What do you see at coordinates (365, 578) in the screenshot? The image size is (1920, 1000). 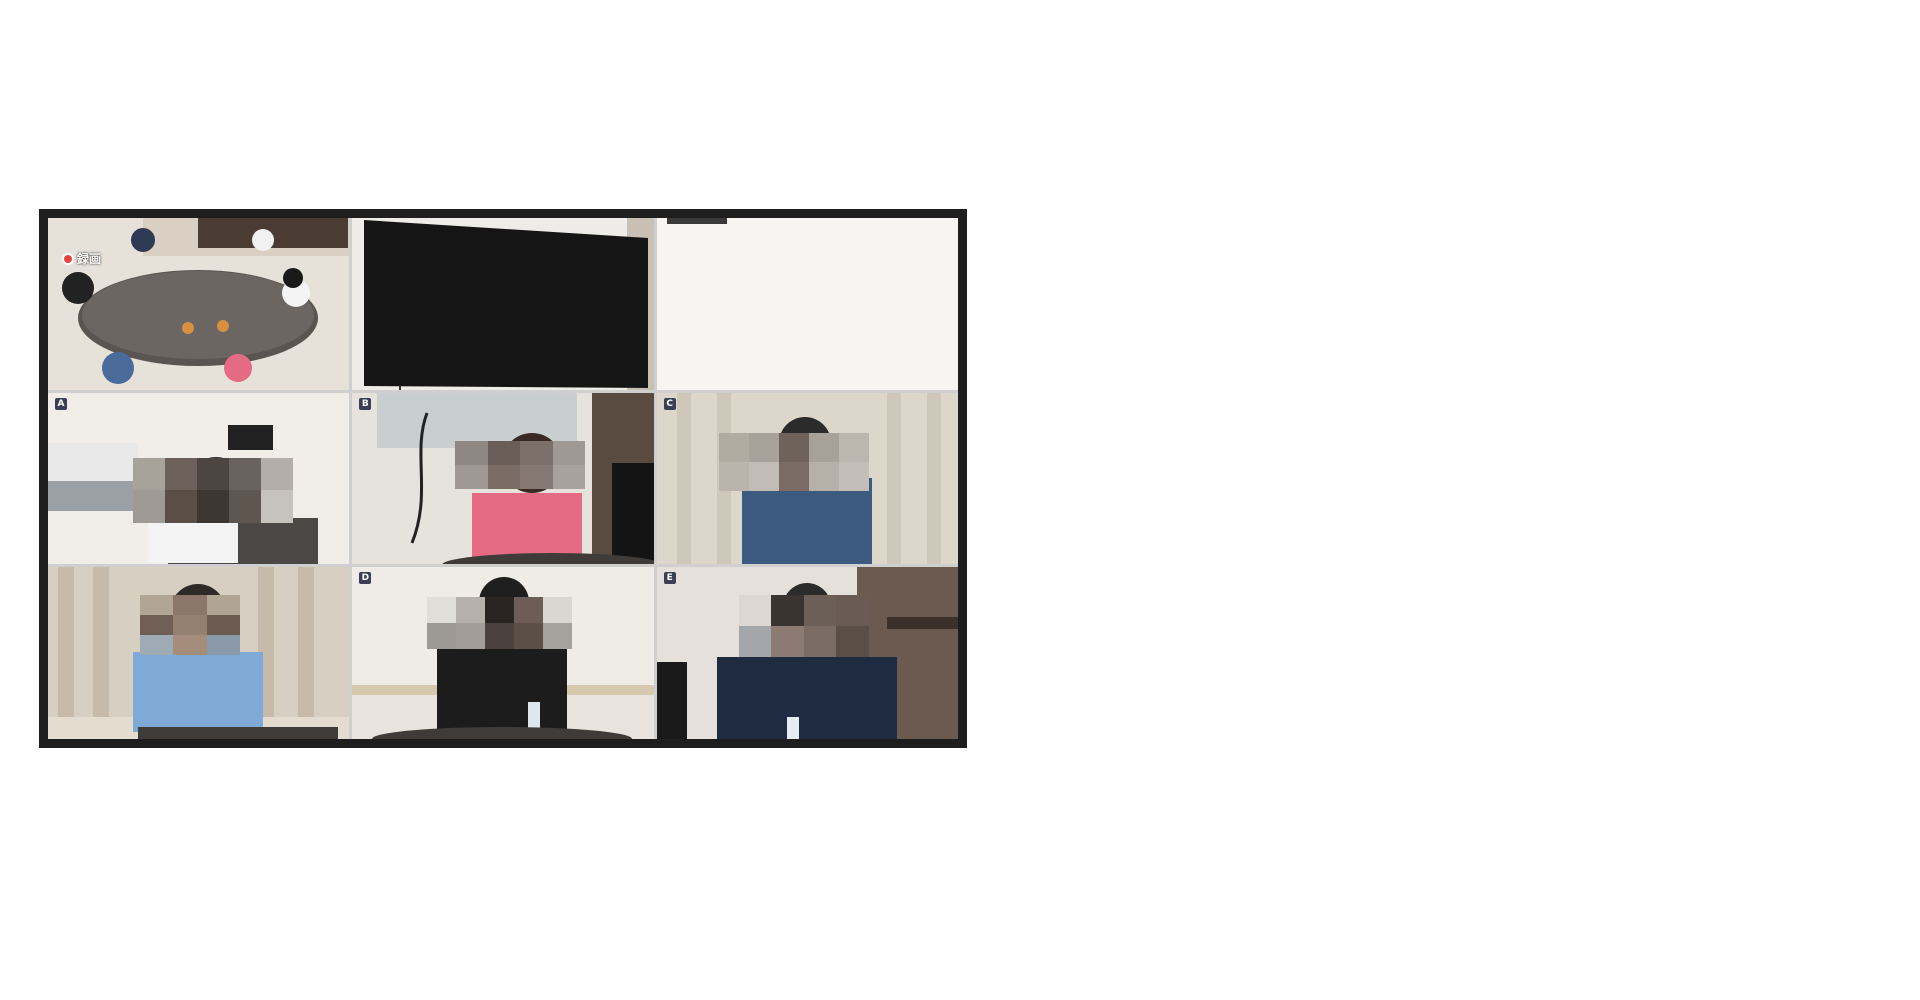 I see `camera-label: D` at bounding box center [365, 578].